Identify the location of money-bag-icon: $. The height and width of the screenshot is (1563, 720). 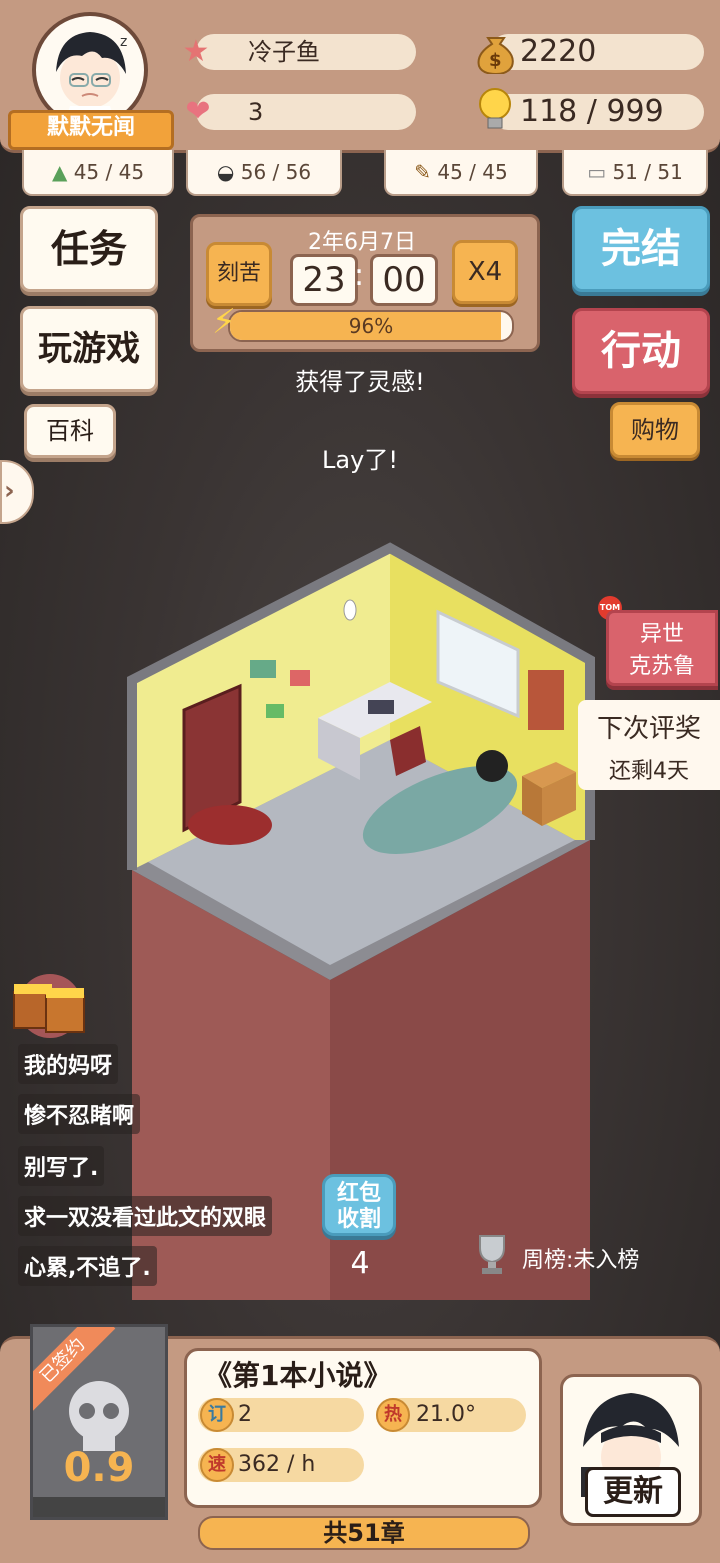
(496, 52).